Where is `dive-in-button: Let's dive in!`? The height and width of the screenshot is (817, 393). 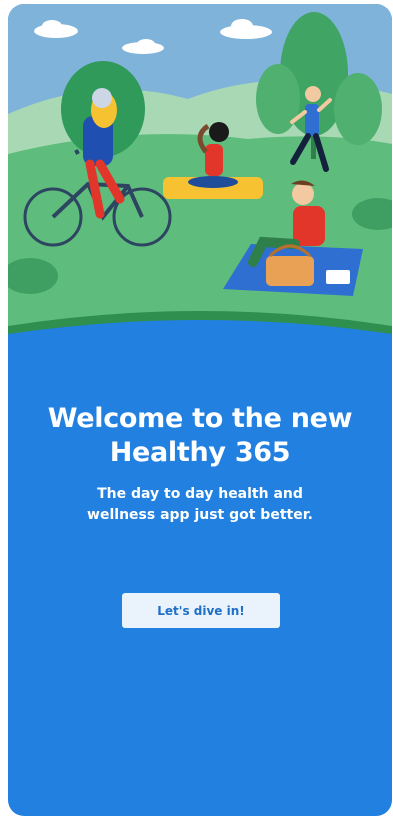 dive-in-button: Let's dive in! is located at coordinates (201, 610).